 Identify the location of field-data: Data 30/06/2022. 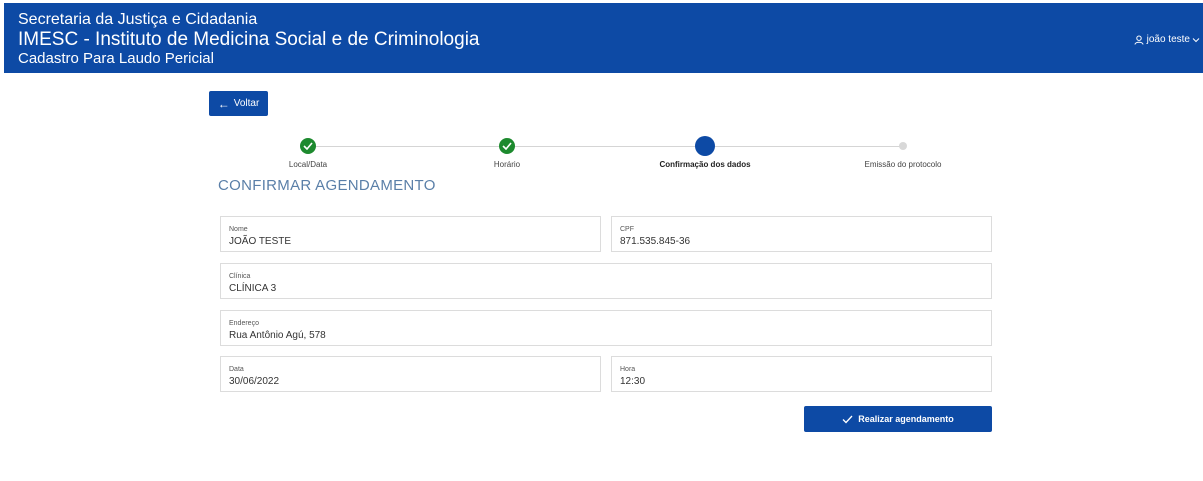
(410, 374).